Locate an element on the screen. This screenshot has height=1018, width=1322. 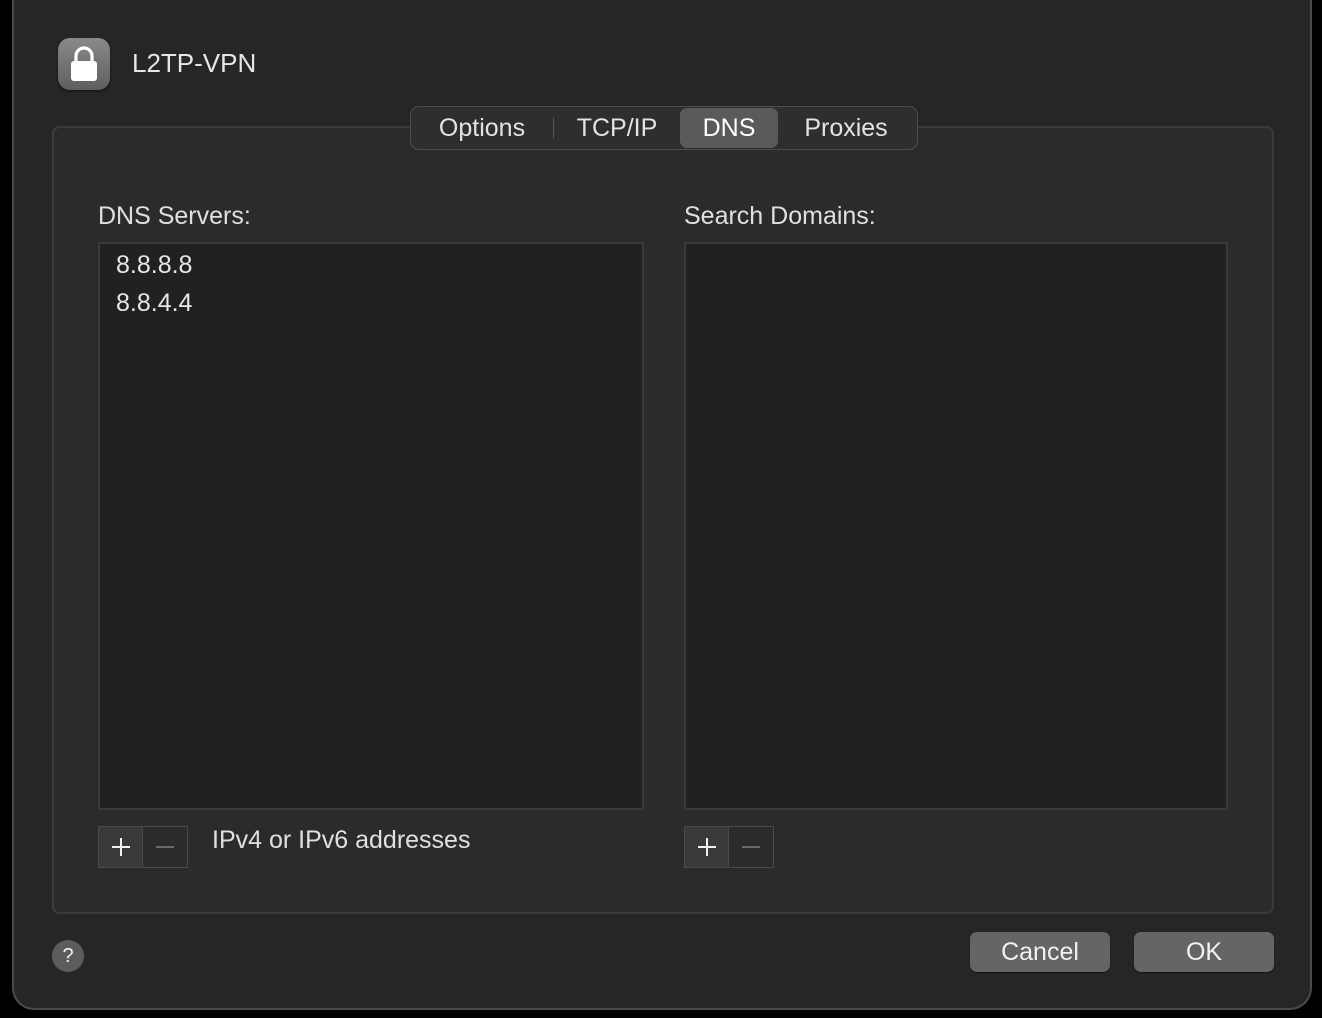
dns-server-item: 8.8.8.8 is located at coordinates (371, 265).